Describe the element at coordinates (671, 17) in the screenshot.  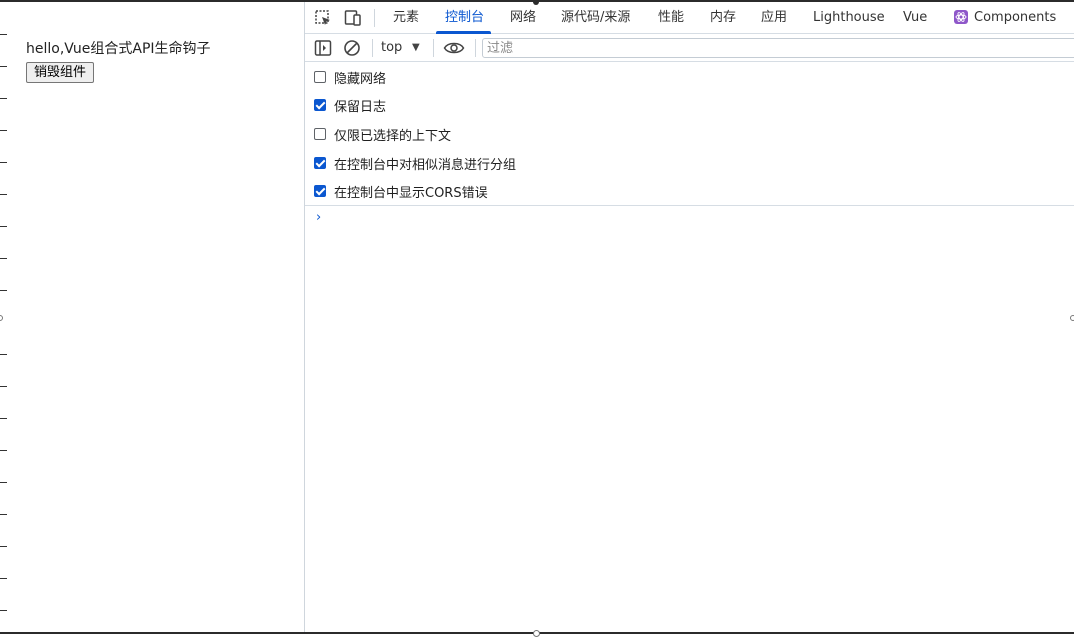
I see `tab-performance: 性能` at that location.